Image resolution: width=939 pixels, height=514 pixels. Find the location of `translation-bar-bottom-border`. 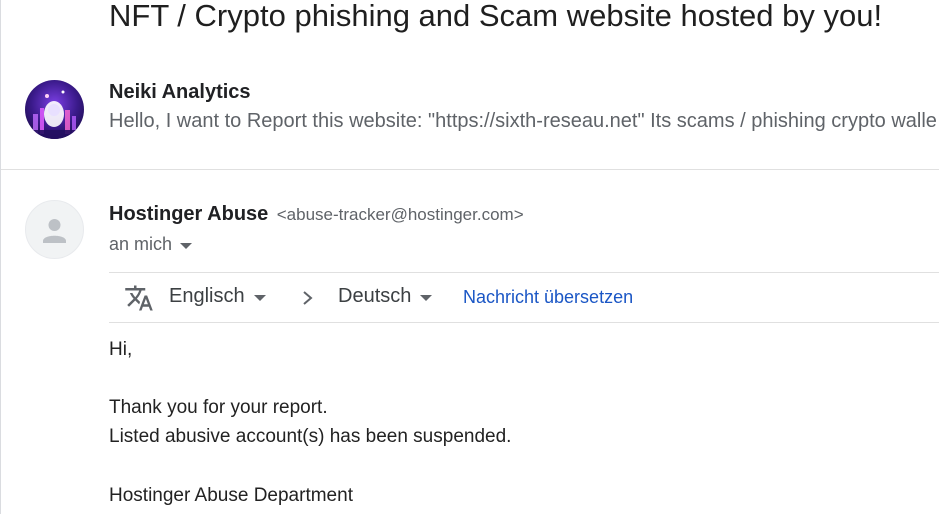

translation-bar-bottom-border is located at coordinates (524, 322).